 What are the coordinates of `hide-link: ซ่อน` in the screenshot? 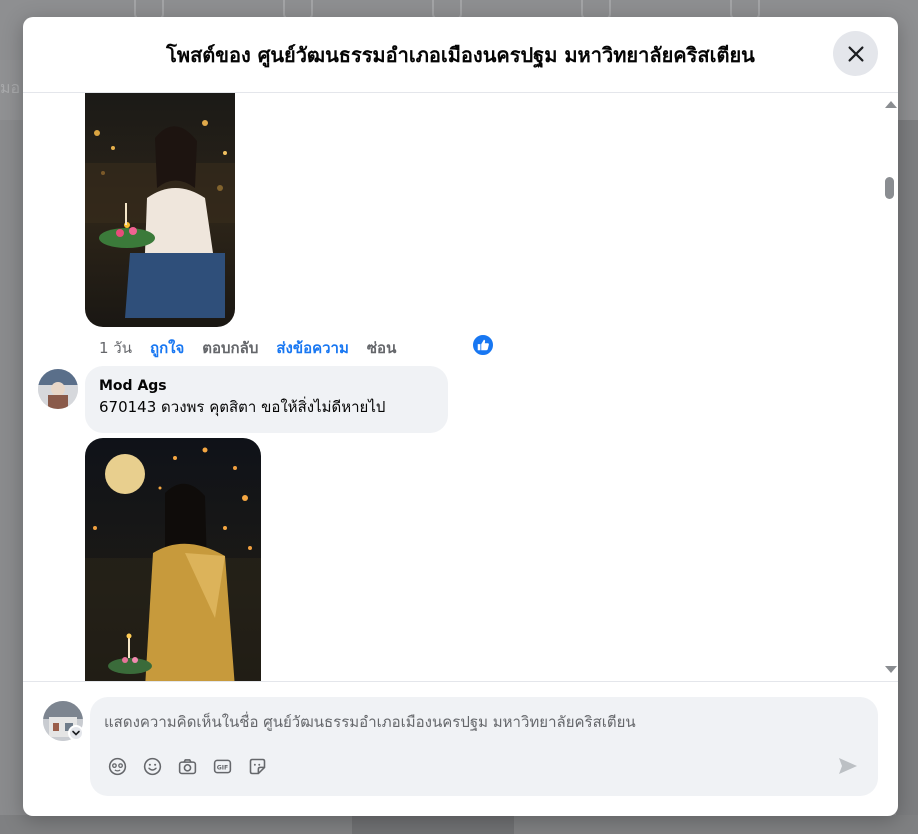 It's located at (381, 348).